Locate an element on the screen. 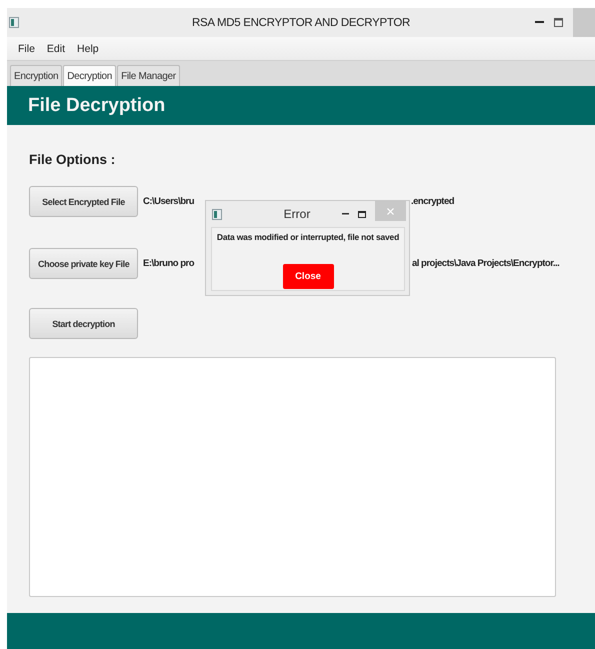 The image size is (595, 649). dialog-title: Error is located at coordinates (297, 214).